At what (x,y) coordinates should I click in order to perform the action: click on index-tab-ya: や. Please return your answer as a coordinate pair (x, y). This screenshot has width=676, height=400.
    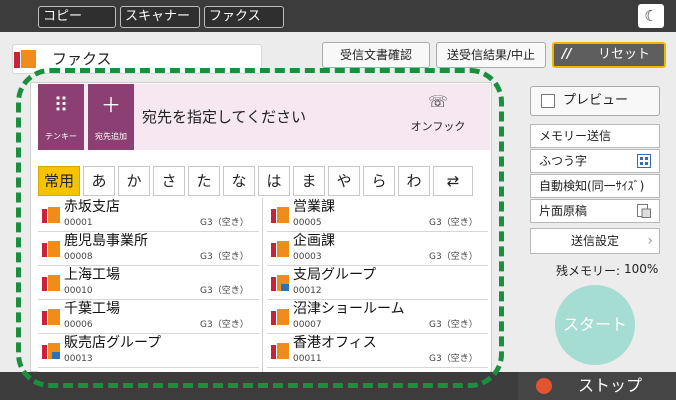
    Looking at the image, I should click on (344, 181).